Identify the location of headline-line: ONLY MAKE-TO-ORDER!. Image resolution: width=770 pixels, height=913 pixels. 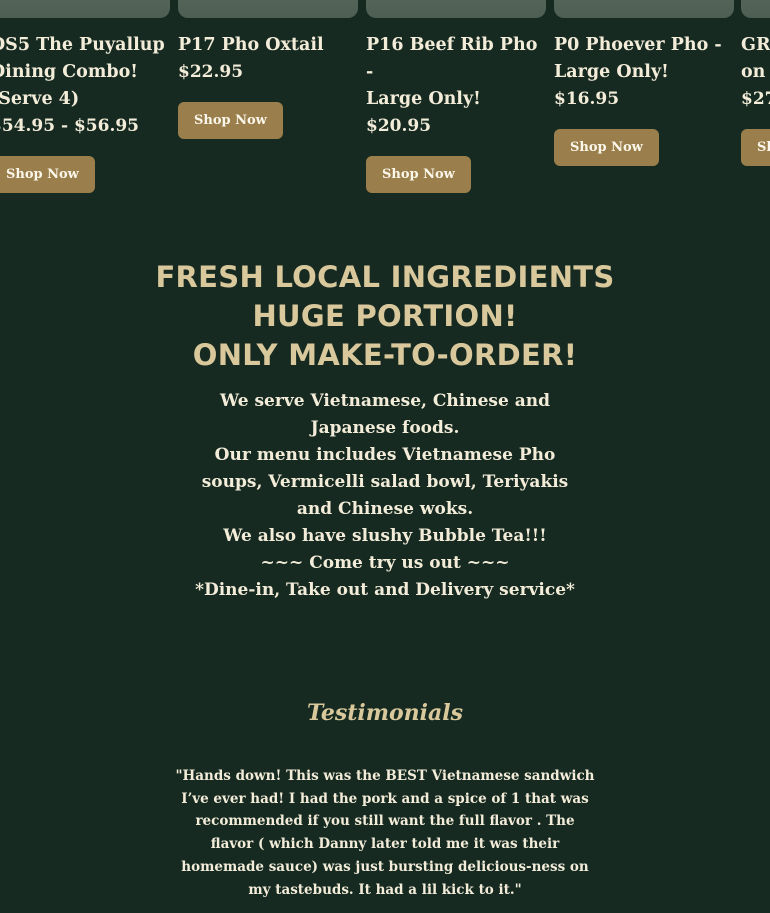
(385, 355).